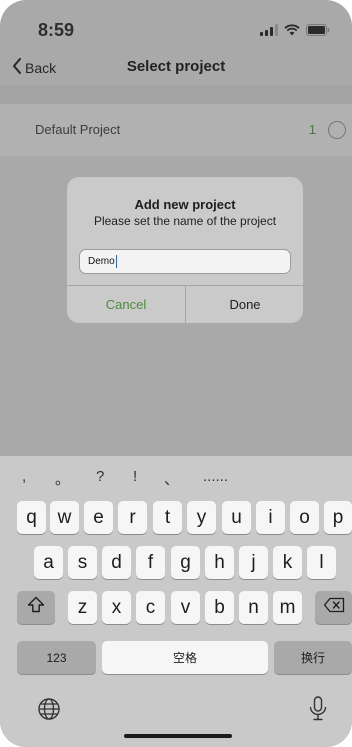 Image resolution: width=352 pixels, height=747 pixels. Describe the element at coordinates (100, 476) in the screenshot. I see `candidate-question: ?` at that location.